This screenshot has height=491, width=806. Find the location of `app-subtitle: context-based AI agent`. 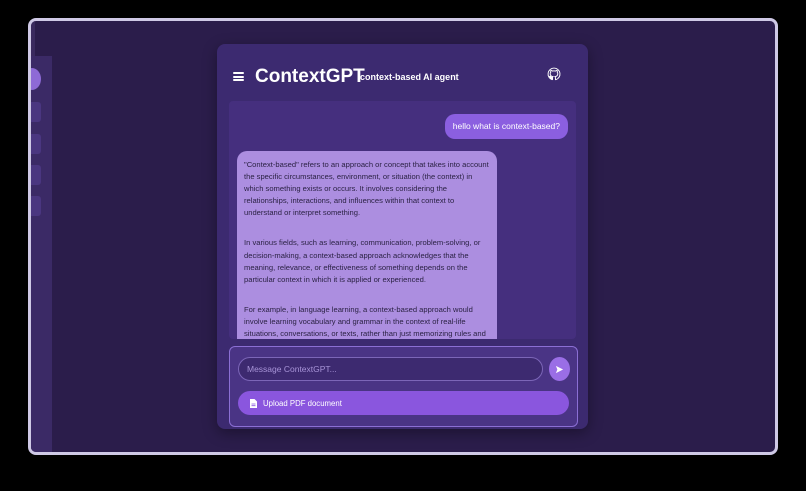

app-subtitle: context-based AI agent is located at coordinates (409, 77).